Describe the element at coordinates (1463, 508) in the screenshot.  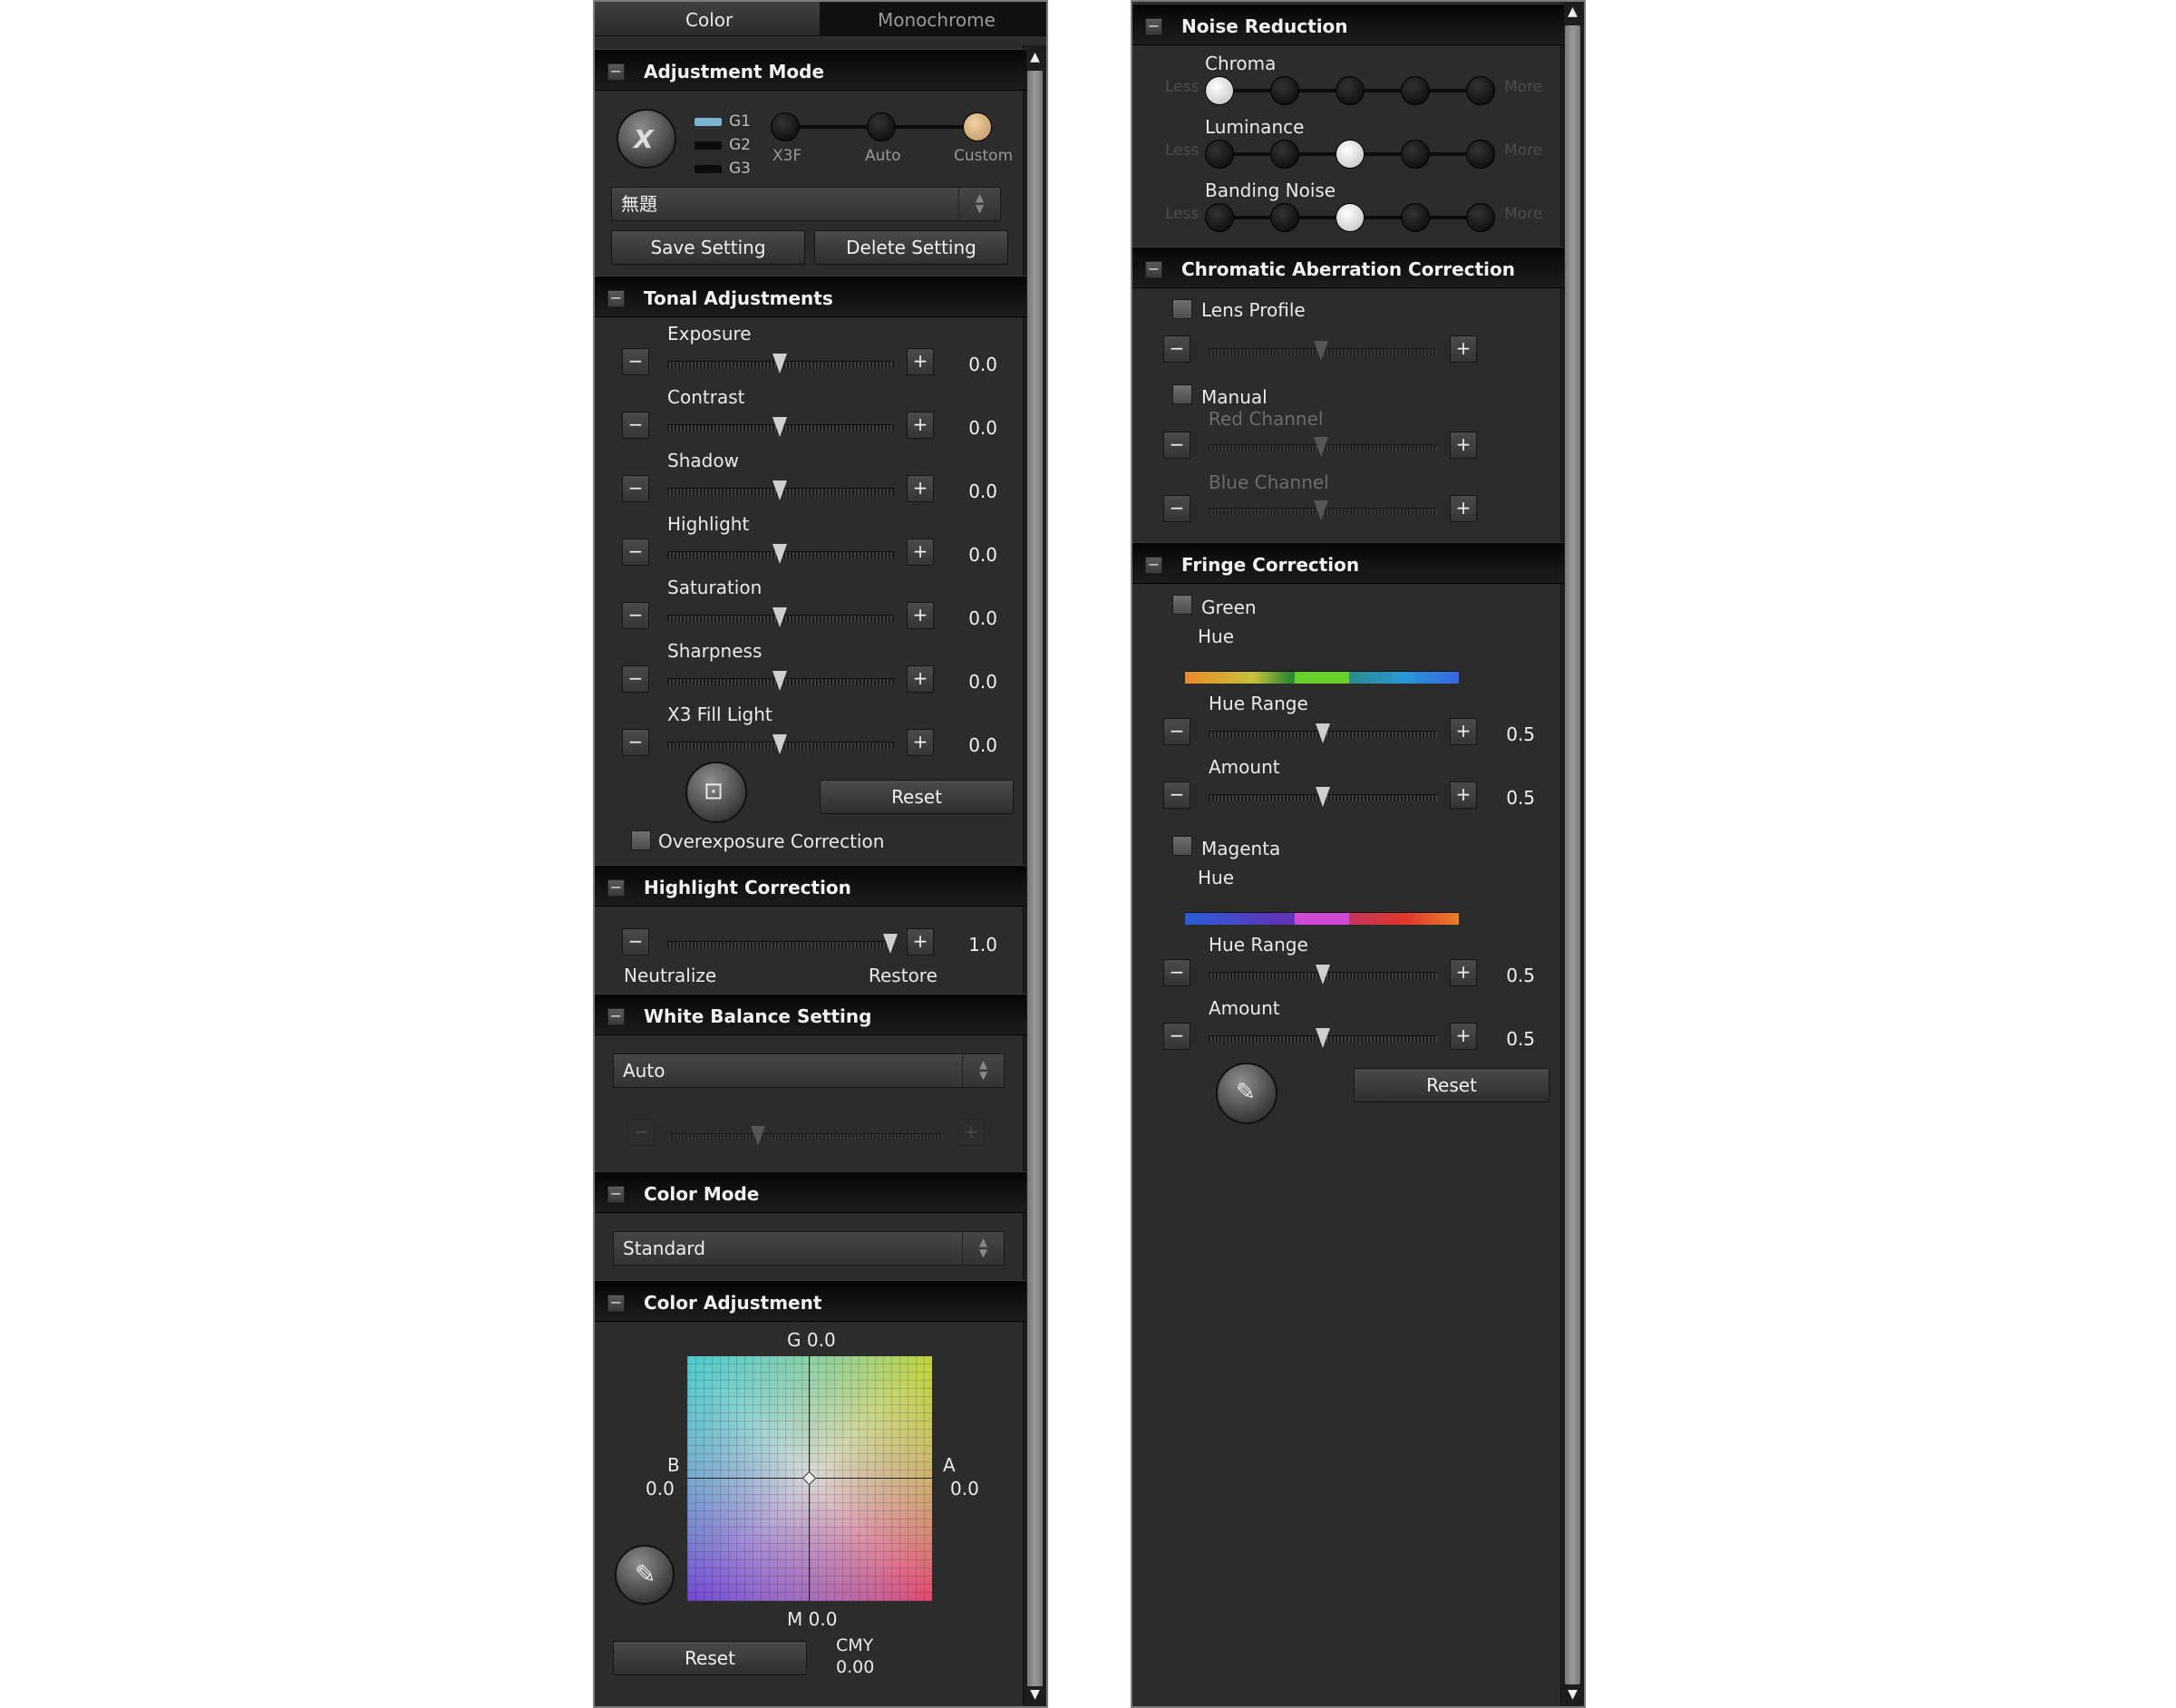
I see `blue-plus-button: +` at that location.